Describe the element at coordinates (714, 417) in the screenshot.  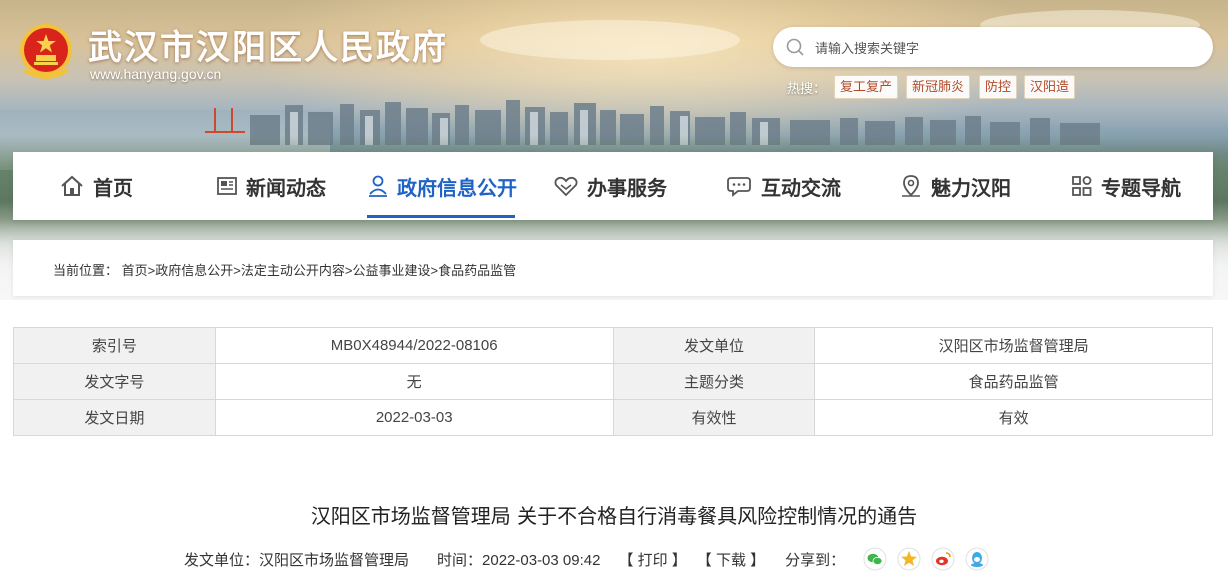
I see `validity-key: 有效性` at that location.